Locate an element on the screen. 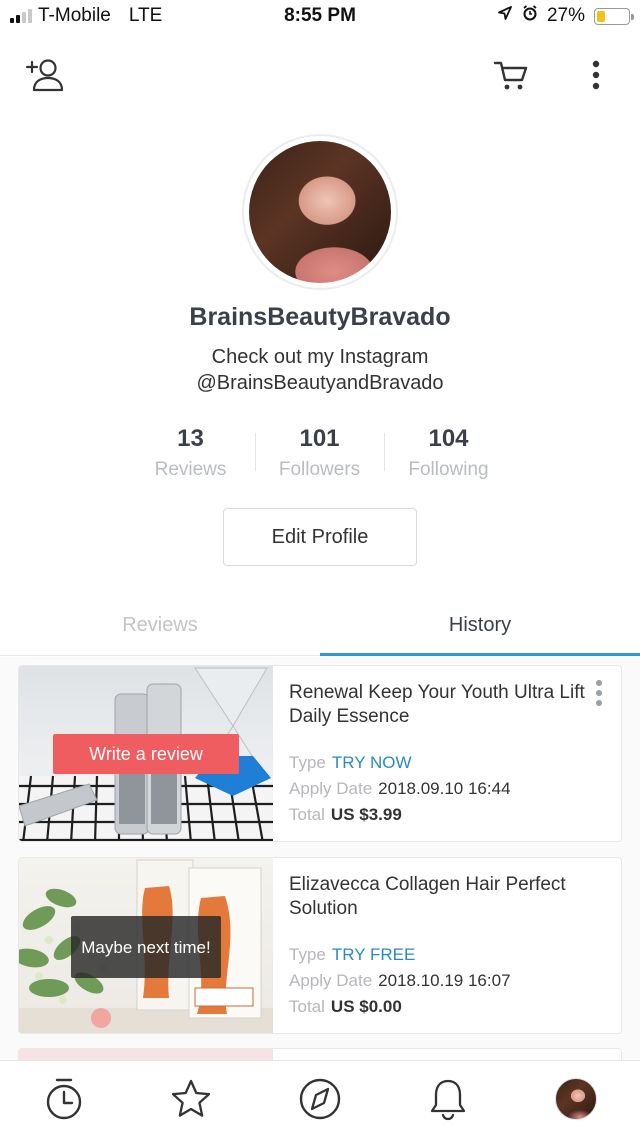  card-more-icon is located at coordinates (599, 693).